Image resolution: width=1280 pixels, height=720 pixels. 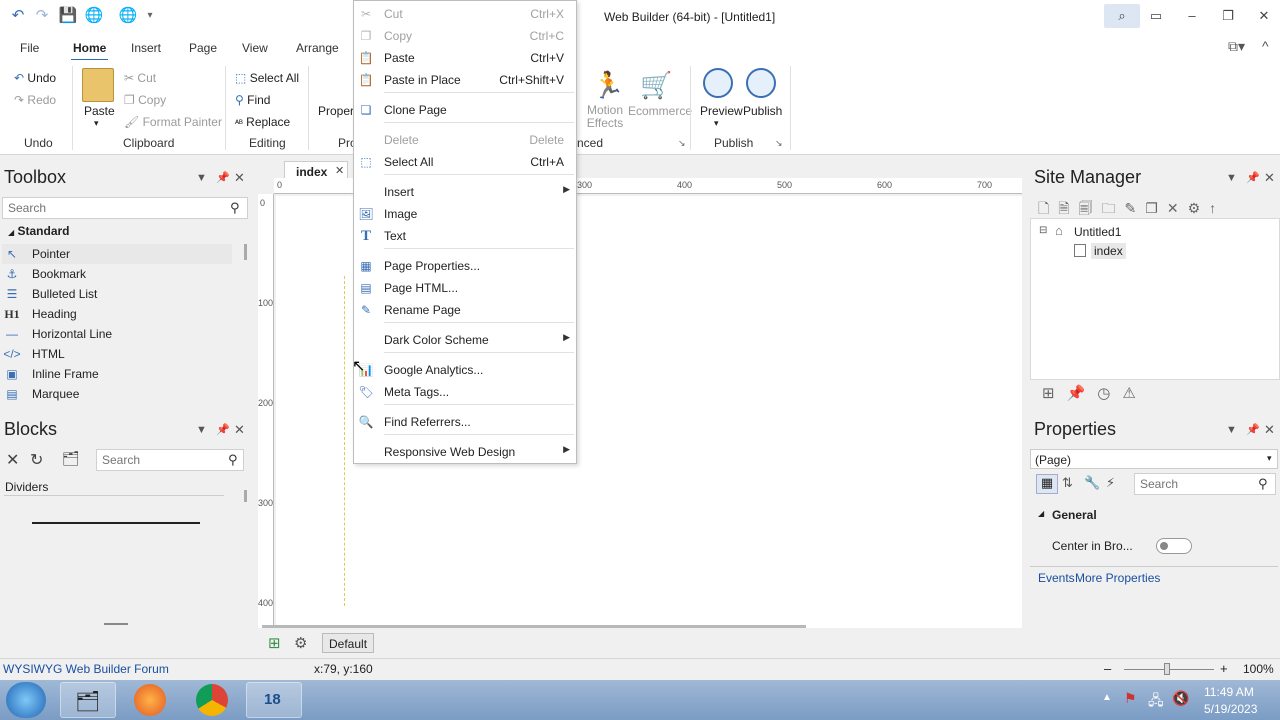 What do you see at coordinates (465, 14) in the screenshot?
I see `menu-item-cut: ✂ Cut Ctrl+X` at bounding box center [465, 14].